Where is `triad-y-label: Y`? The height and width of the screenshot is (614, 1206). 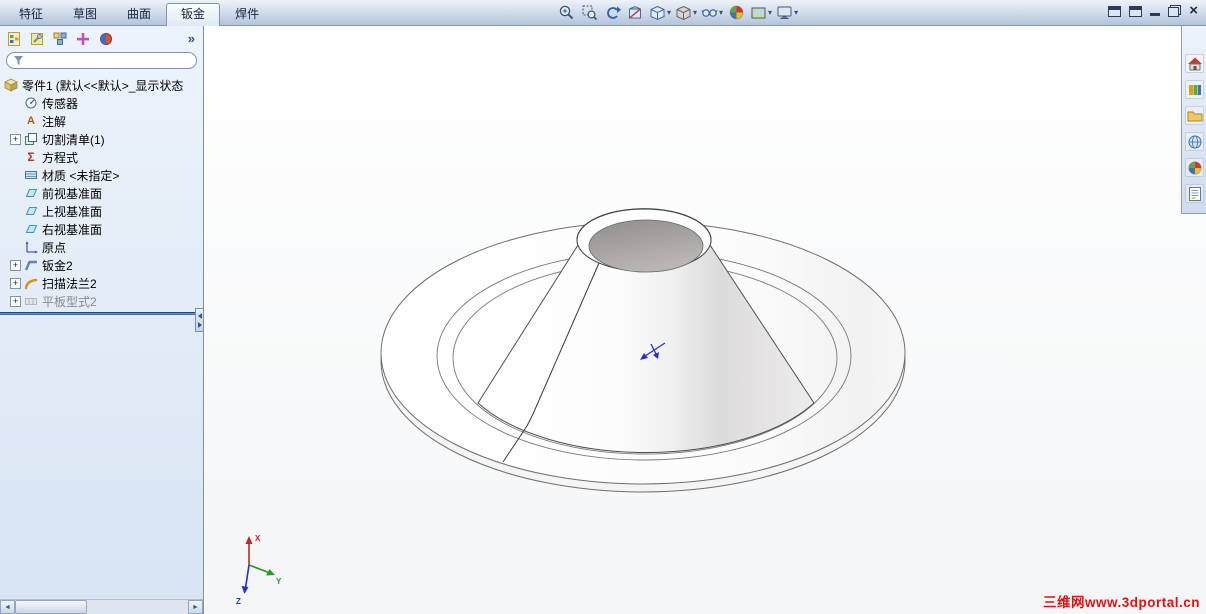
triad-y-label: Y is located at coordinates (279, 581).